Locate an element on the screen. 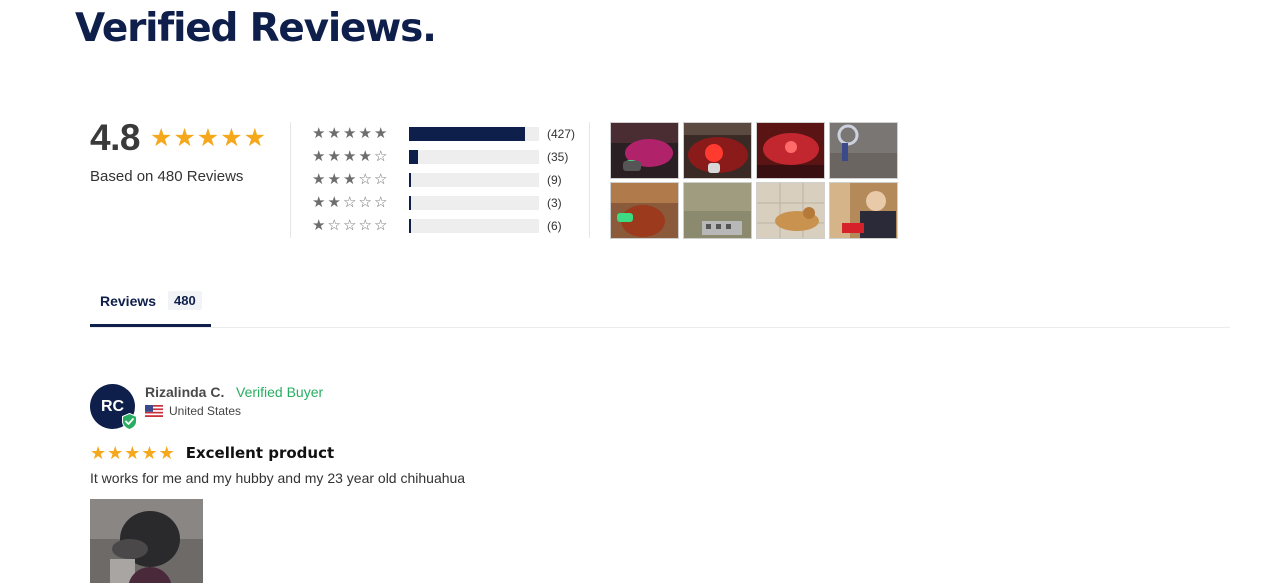  histogram-row: ★ ★ ★ ★ ☆ (35) is located at coordinates (447, 156).